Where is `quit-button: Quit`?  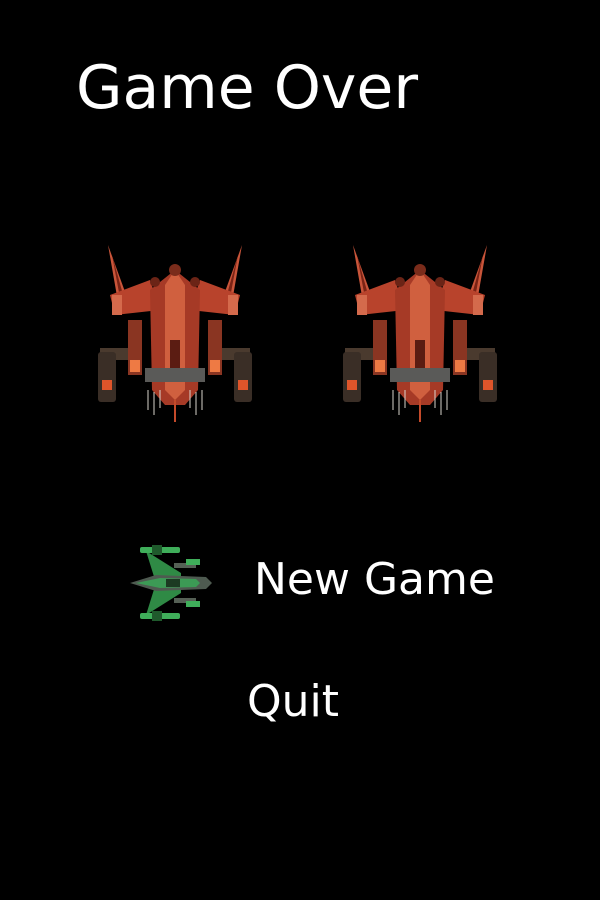 quit-button: Quit is located at coordinates (293, 702).